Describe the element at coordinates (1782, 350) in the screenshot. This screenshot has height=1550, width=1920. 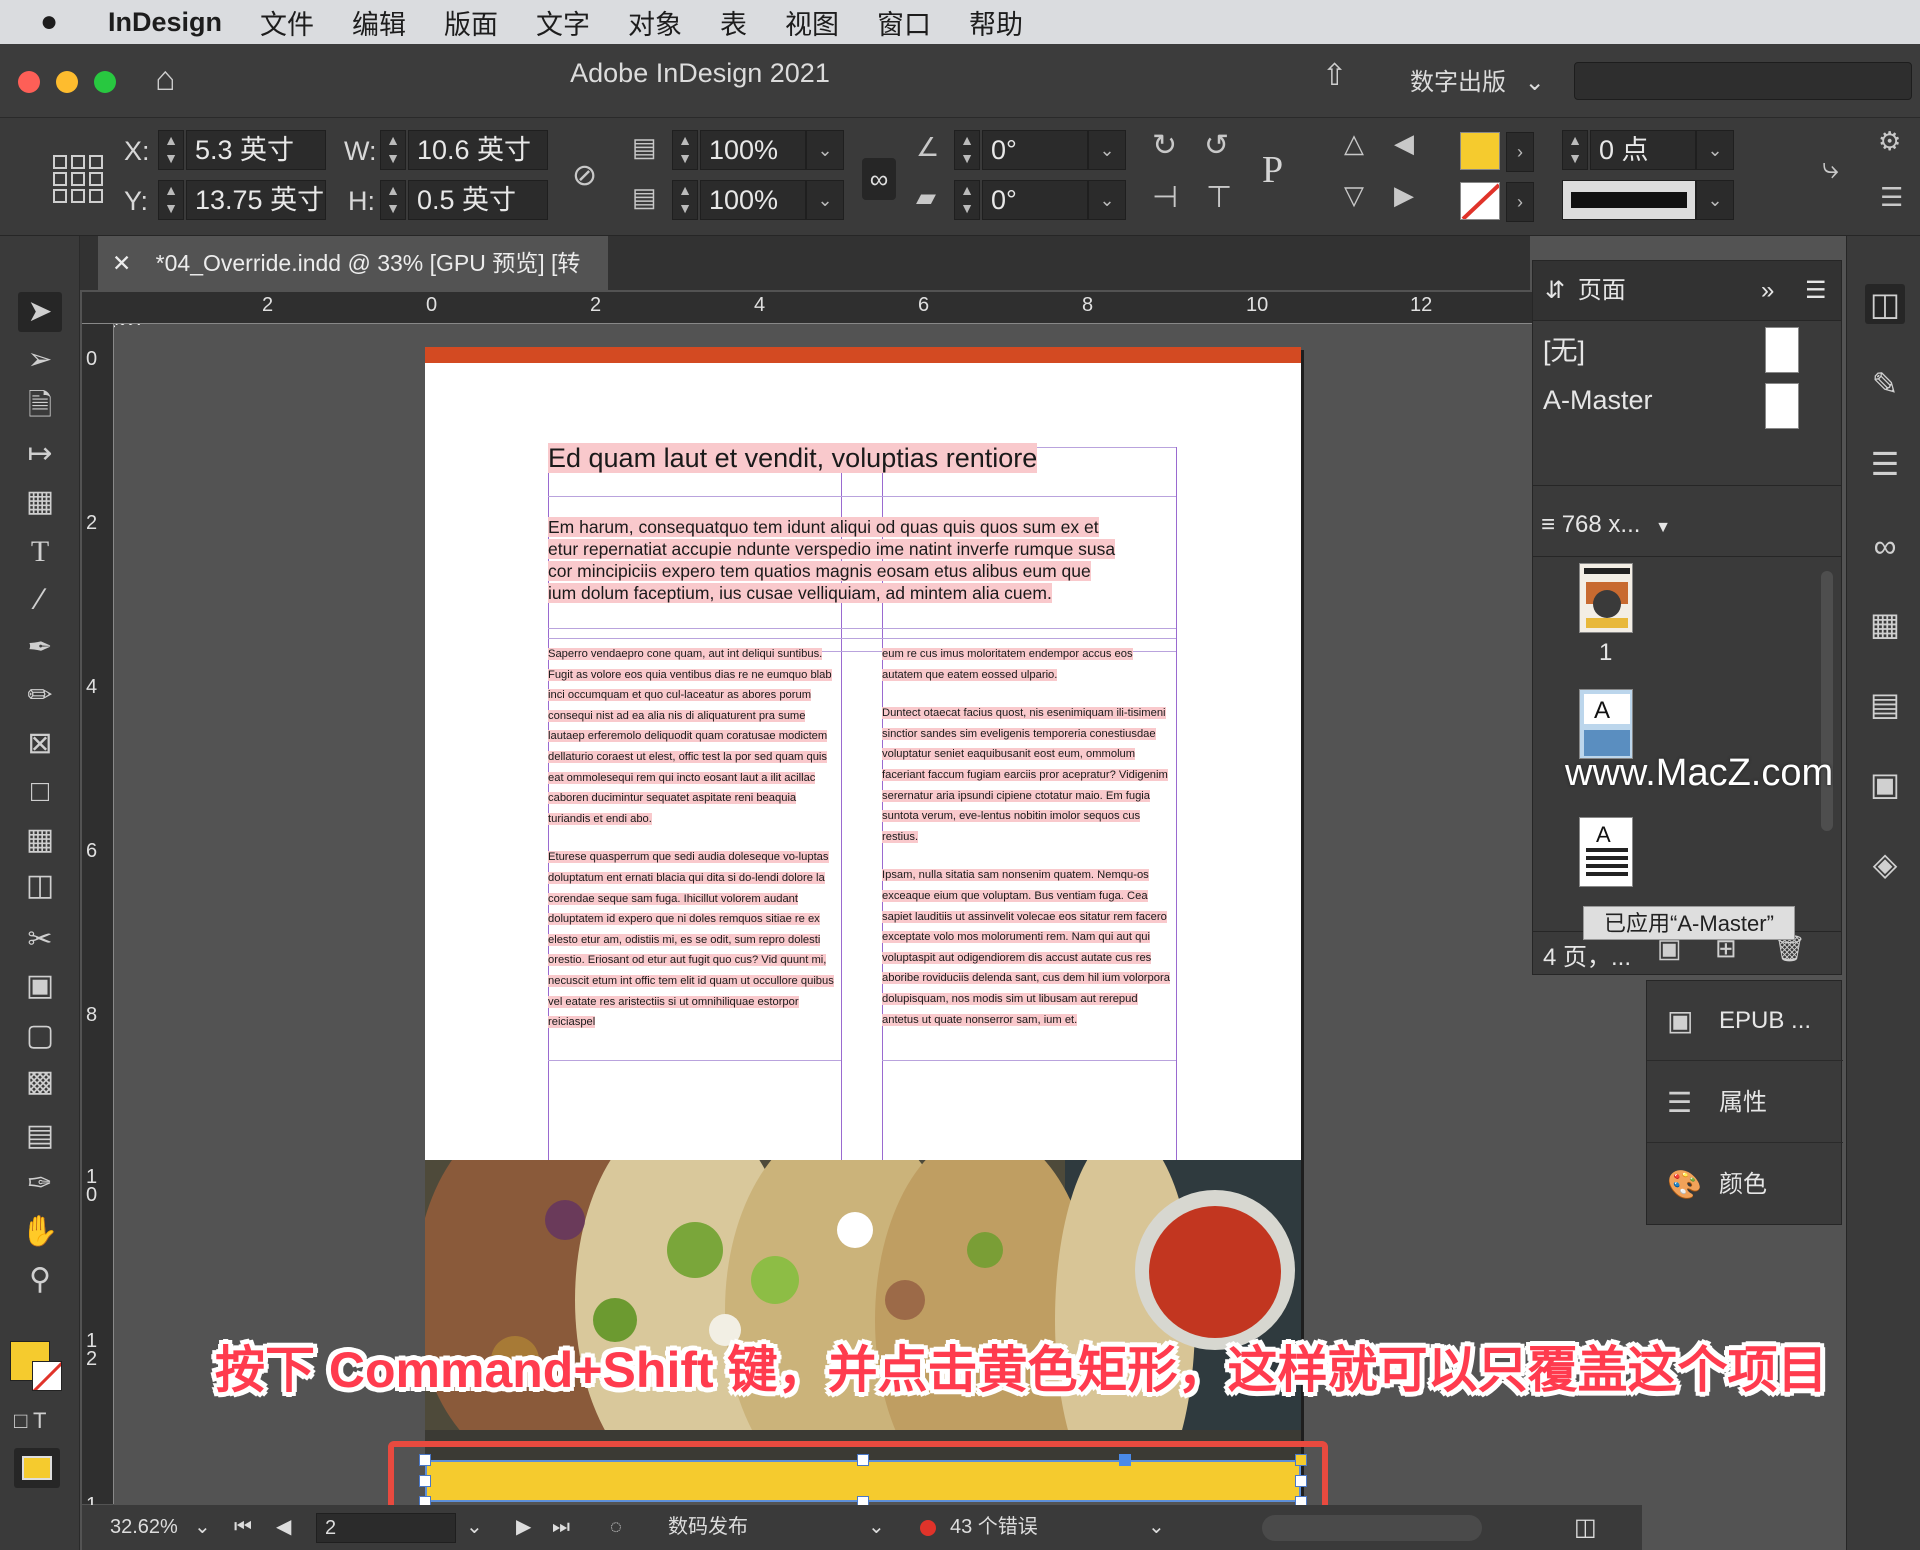
I see `master-none-thumbnail` at that location.